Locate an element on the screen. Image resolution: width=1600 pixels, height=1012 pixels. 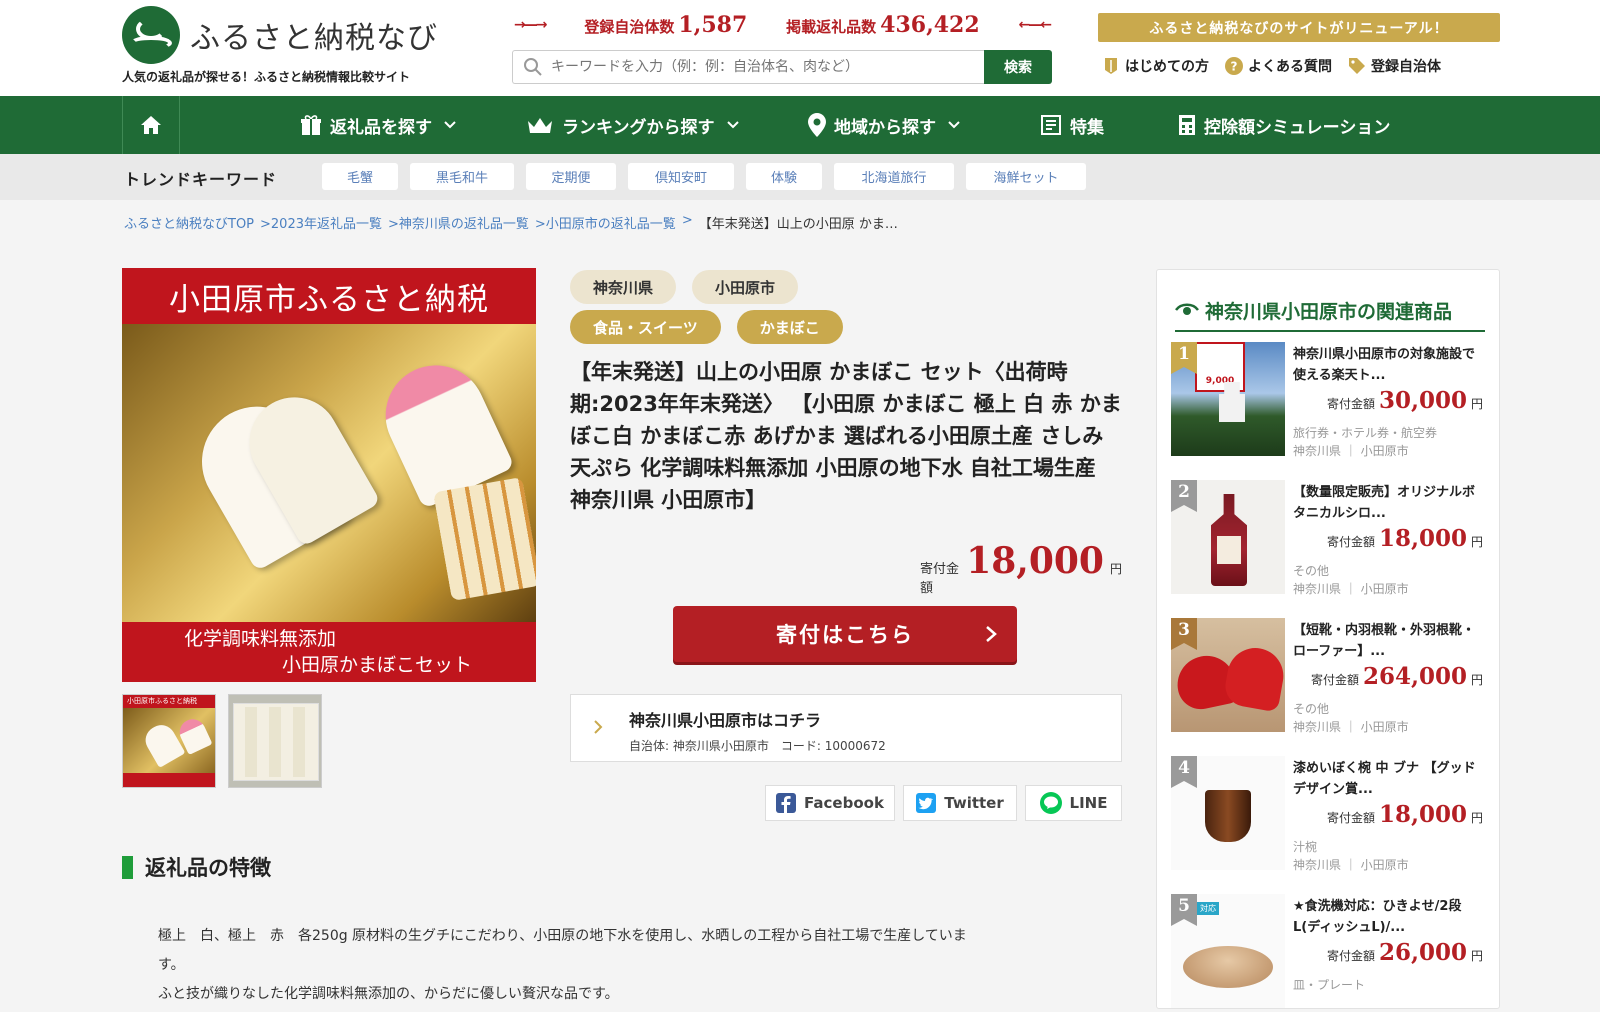
trend-title: トレンドキーワード is located at coordinates (201, 179).